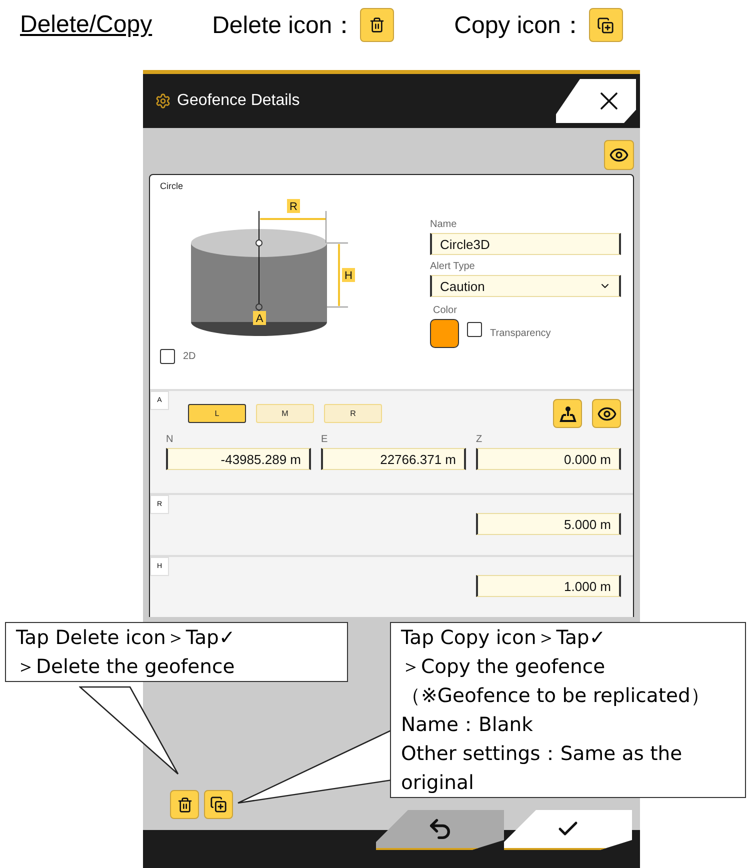  What do you see at coordinates (238, 101) in the screenshot?
I see `window-title: Geofence Details` at bounding box center [238, 101].